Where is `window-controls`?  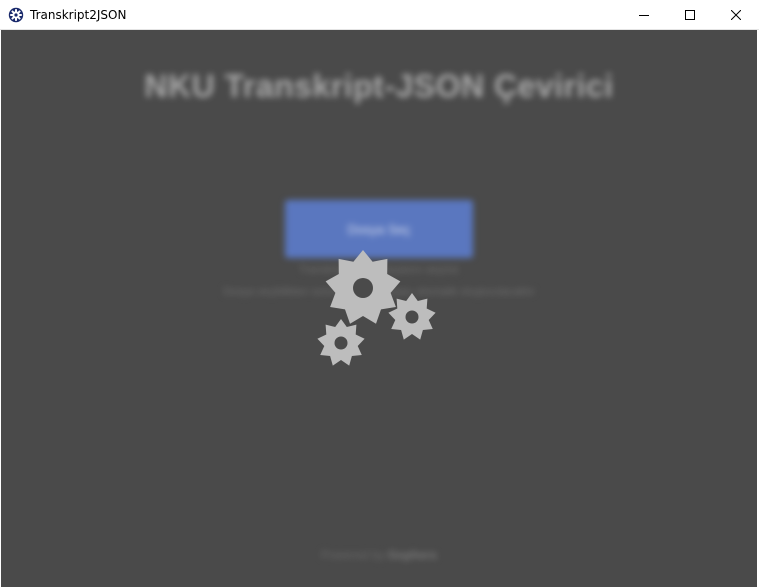 window-controls is located at coordinates (690, 14).